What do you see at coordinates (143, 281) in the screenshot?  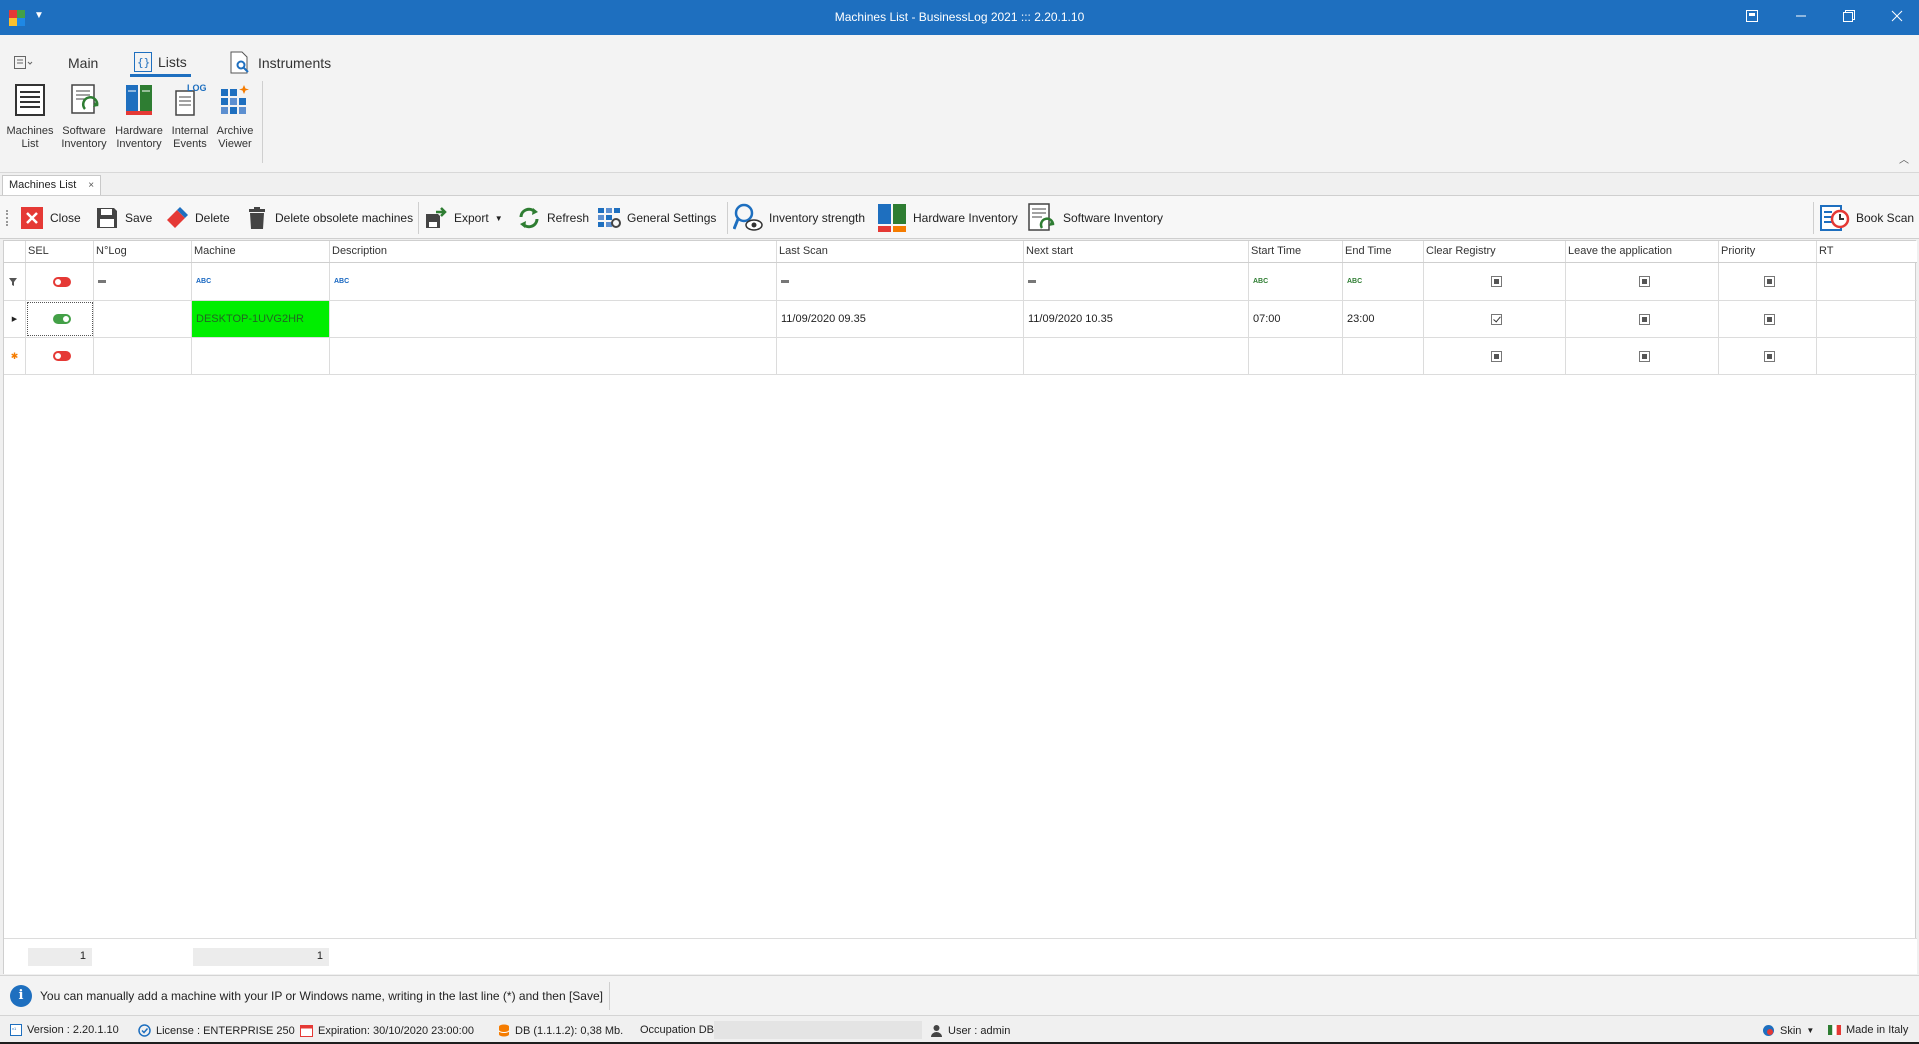 I see `filter-nlog` at bounding box center [143, 281].